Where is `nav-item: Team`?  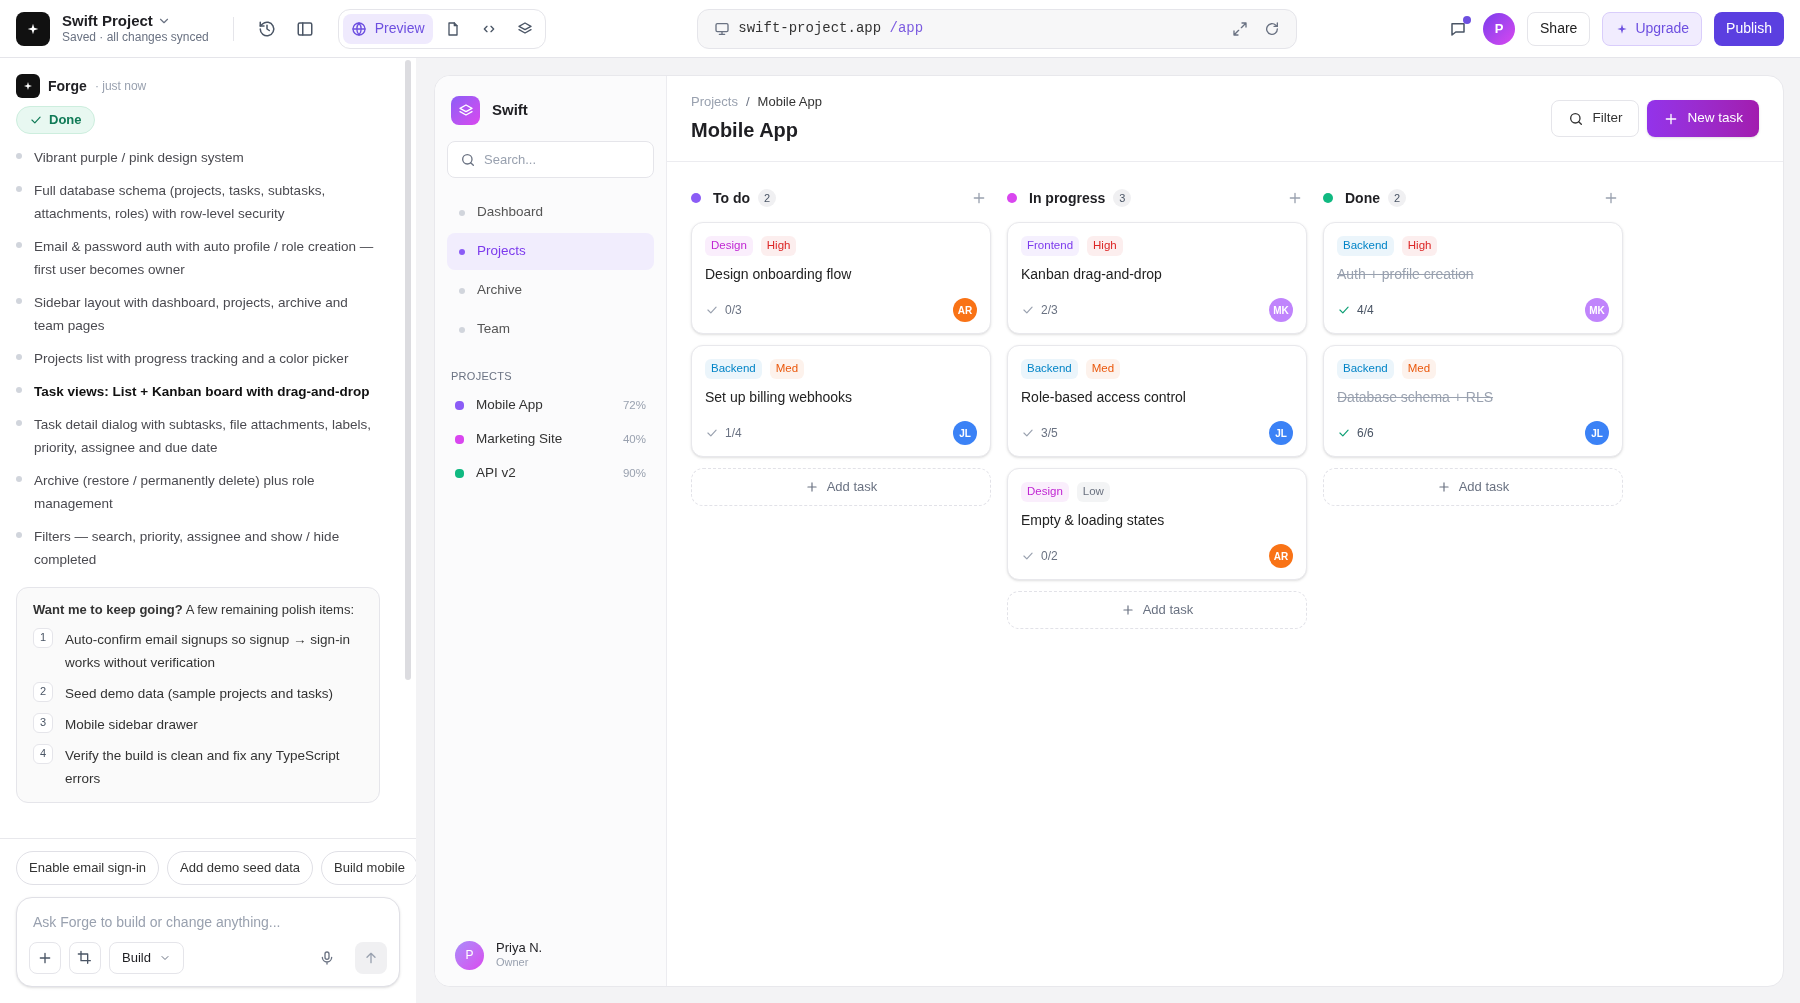 nav-item: Team is located at coordinates (550, 329).